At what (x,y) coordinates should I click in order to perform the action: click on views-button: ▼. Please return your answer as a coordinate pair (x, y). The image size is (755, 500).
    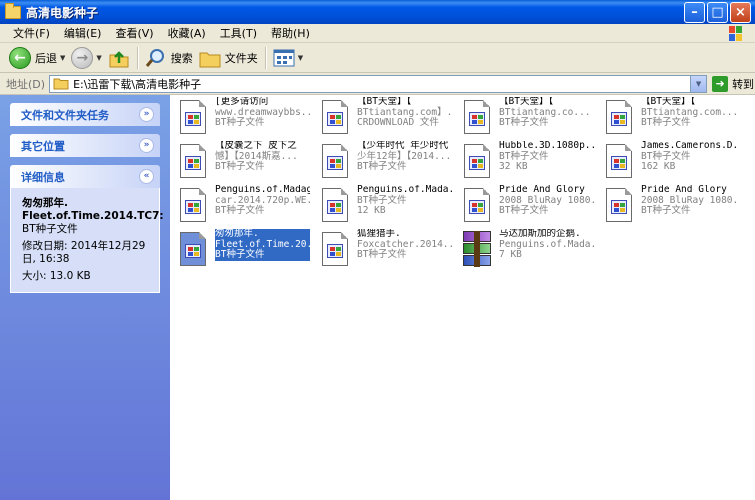
    Looking at the image, I should click on (288, 58).